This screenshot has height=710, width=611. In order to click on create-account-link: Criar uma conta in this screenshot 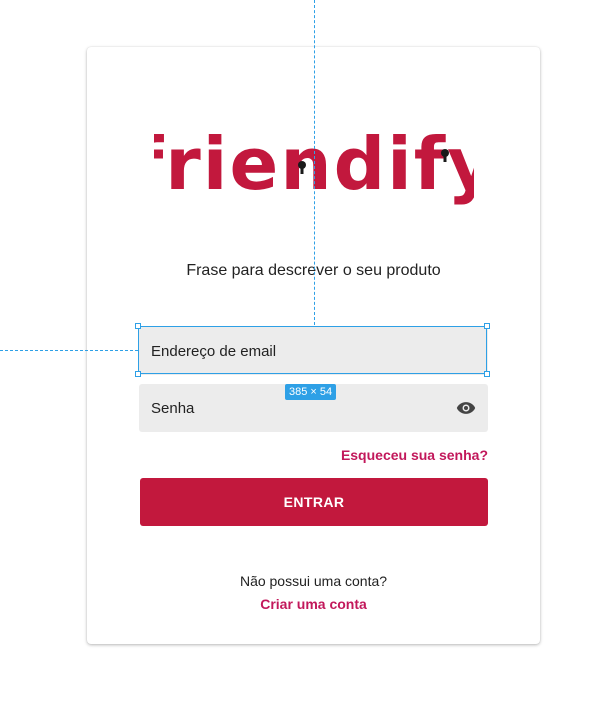, I will do `click(313, 604)`.